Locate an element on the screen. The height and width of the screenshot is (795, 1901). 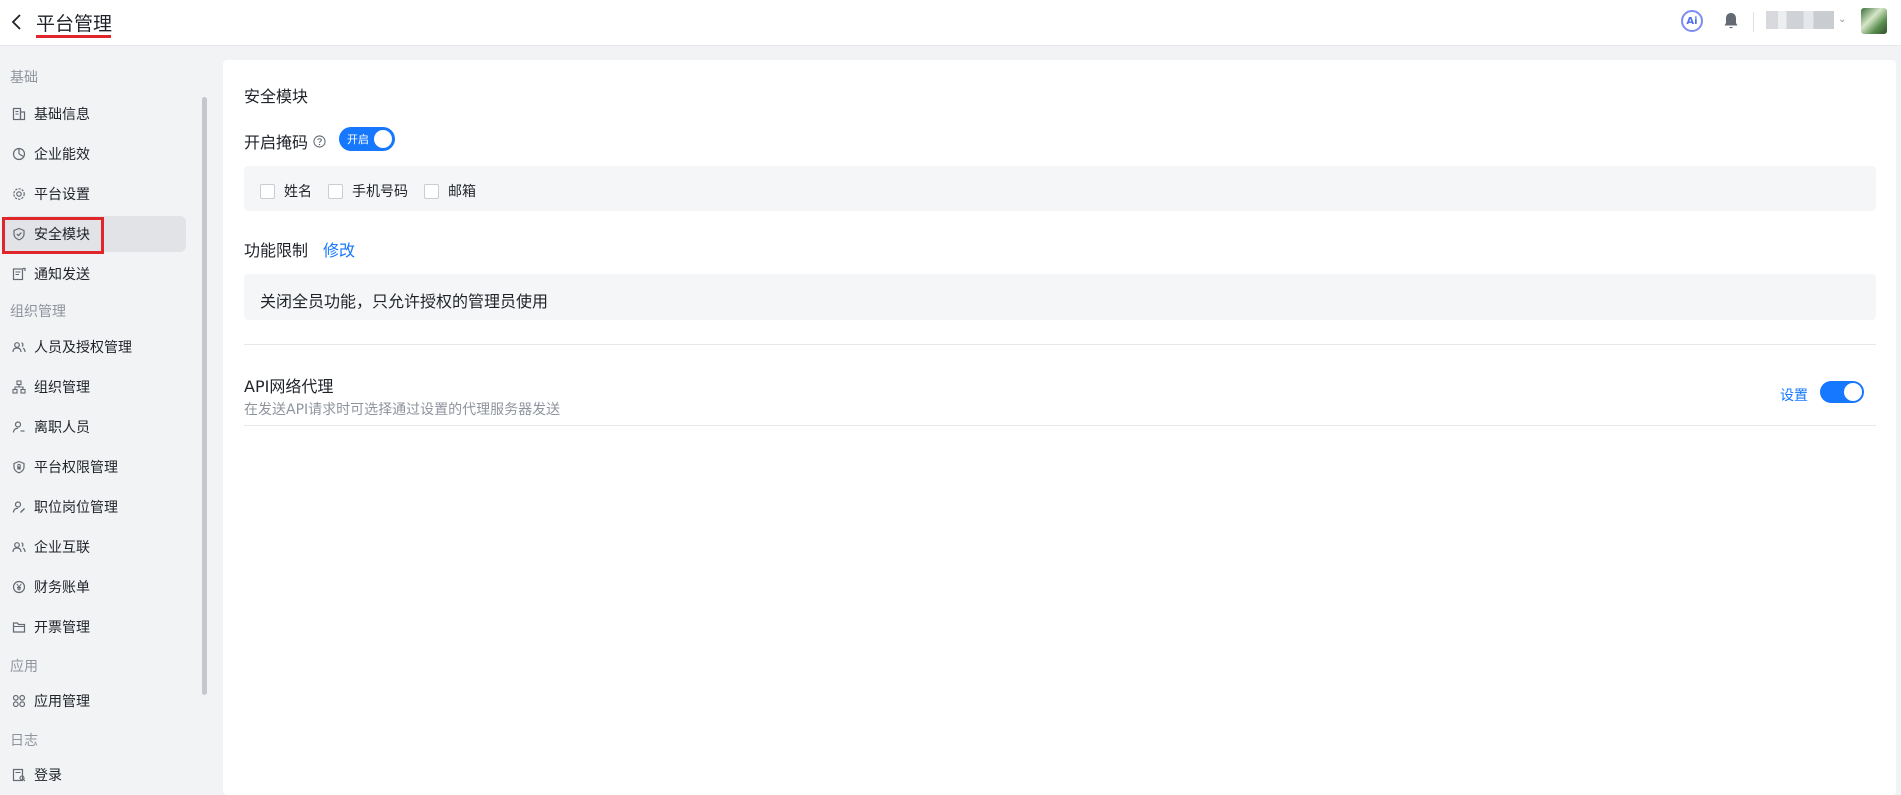
sidebar-item-label: 职位岗位管理 is located at coordinates (76, 508).